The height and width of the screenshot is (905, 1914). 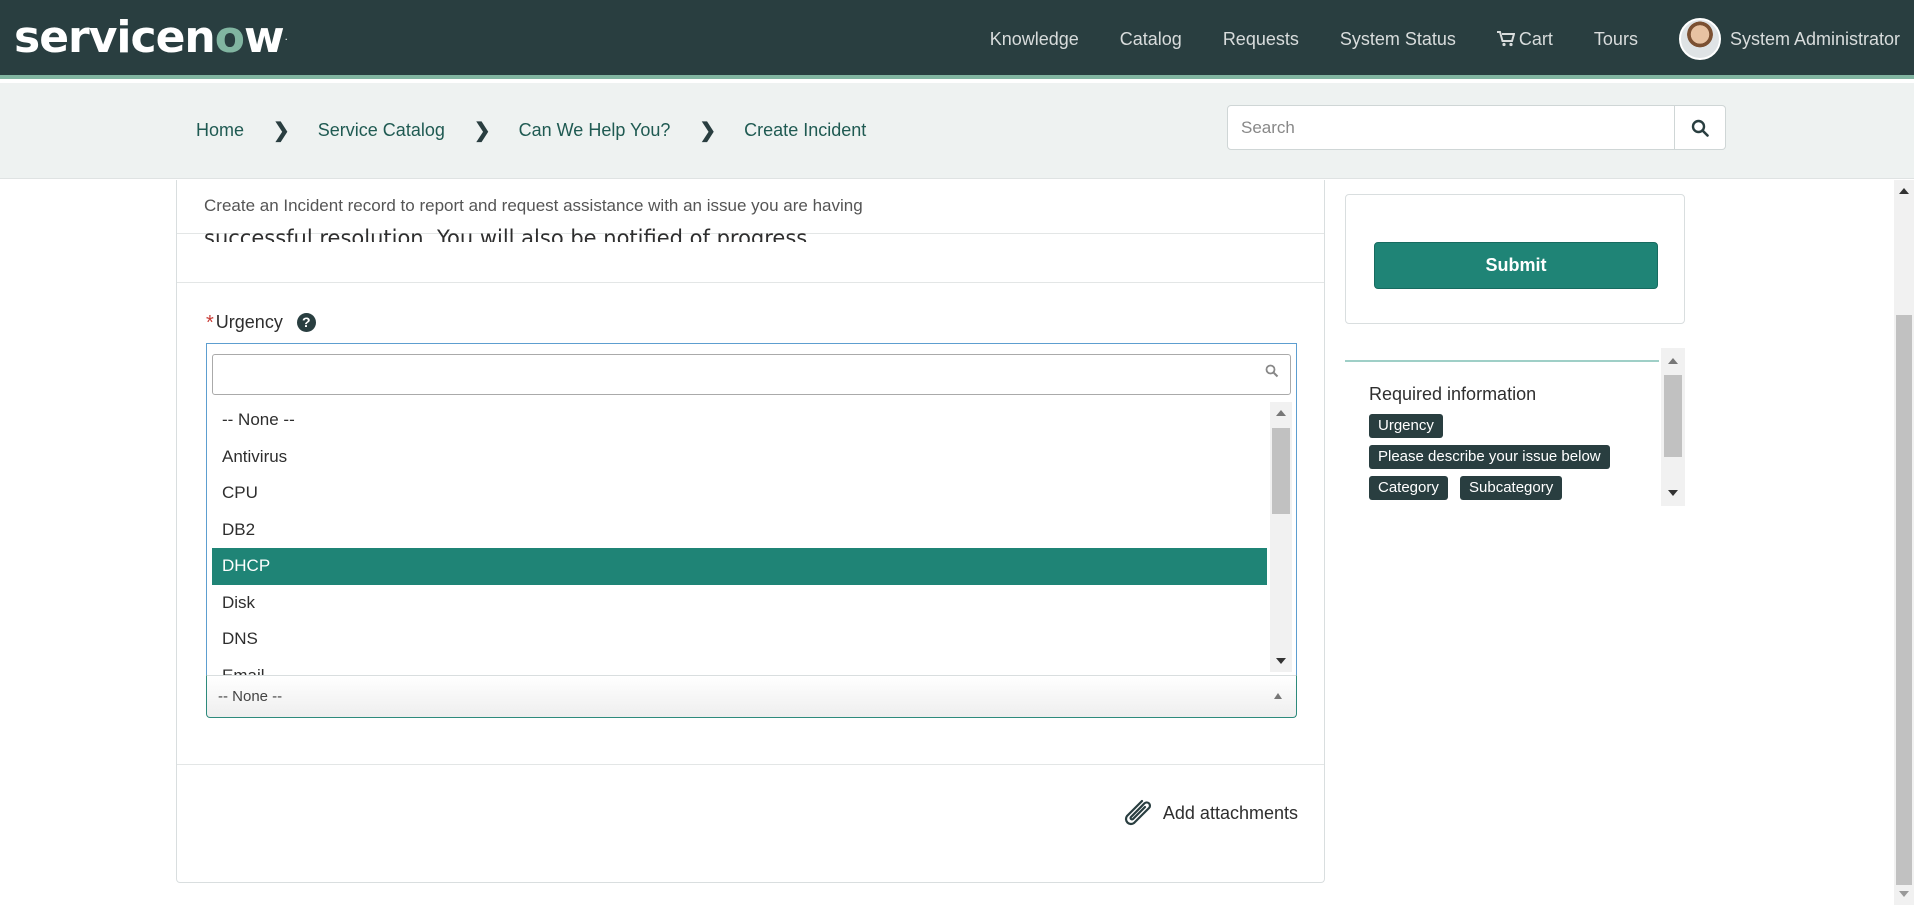 What do you see at coordinates (1489, 457) in the screenshot?
I see `required-tag-description: Please describe your issue below` at bounding box center [1489, 457].